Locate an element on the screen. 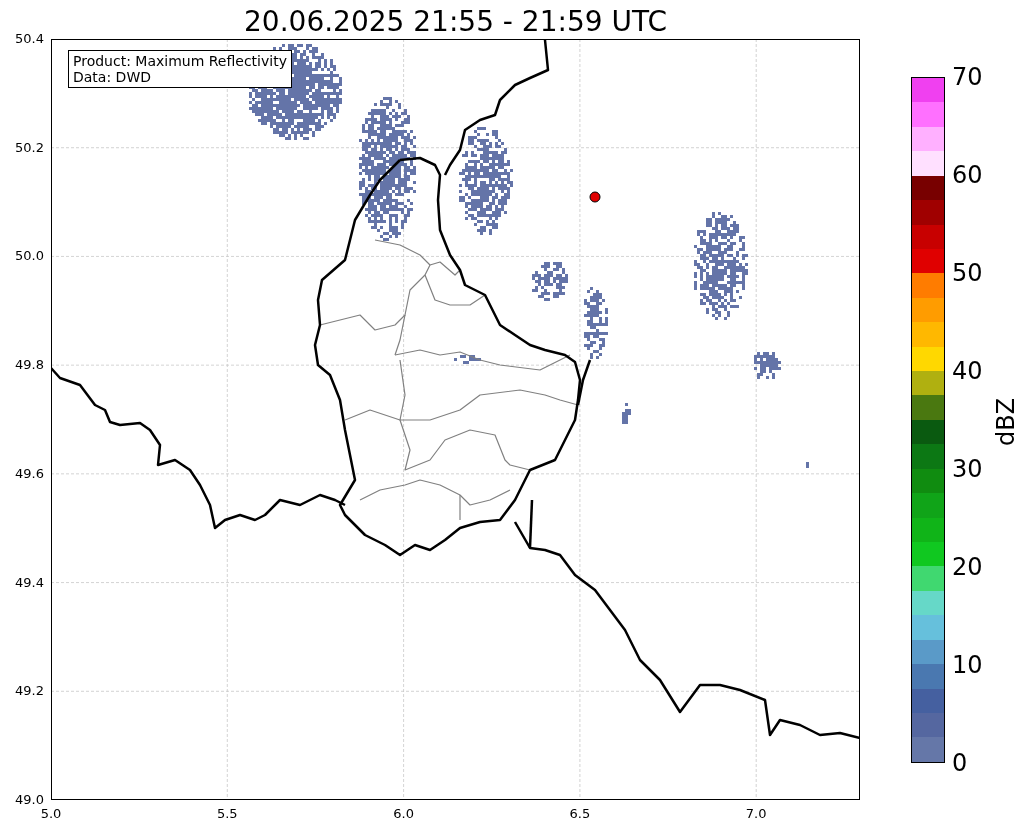  y-axis-tick-label: 49.6 is located at coordinates (29, 473).